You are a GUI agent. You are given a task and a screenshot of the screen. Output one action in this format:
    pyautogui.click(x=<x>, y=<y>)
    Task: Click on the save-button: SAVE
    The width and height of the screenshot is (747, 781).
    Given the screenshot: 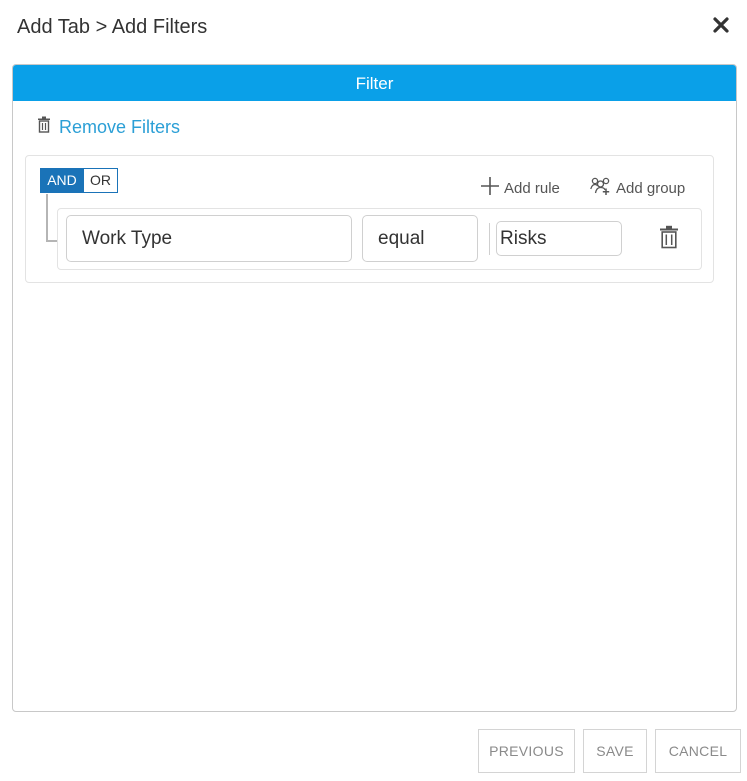 What is the action you would take?
    pyautogui.click(x=615, y=751)
    